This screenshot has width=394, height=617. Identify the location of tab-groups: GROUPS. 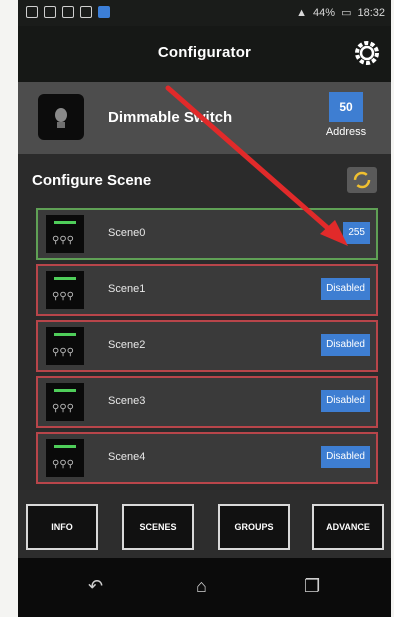
(254, 527).